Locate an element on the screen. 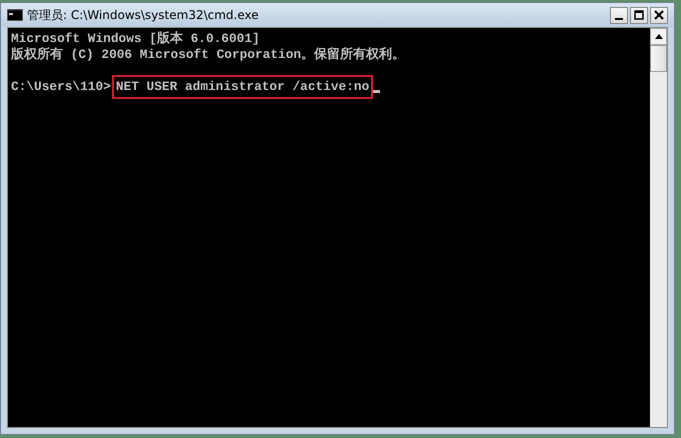  scroll-up-button is located at coordinates (658, 36).